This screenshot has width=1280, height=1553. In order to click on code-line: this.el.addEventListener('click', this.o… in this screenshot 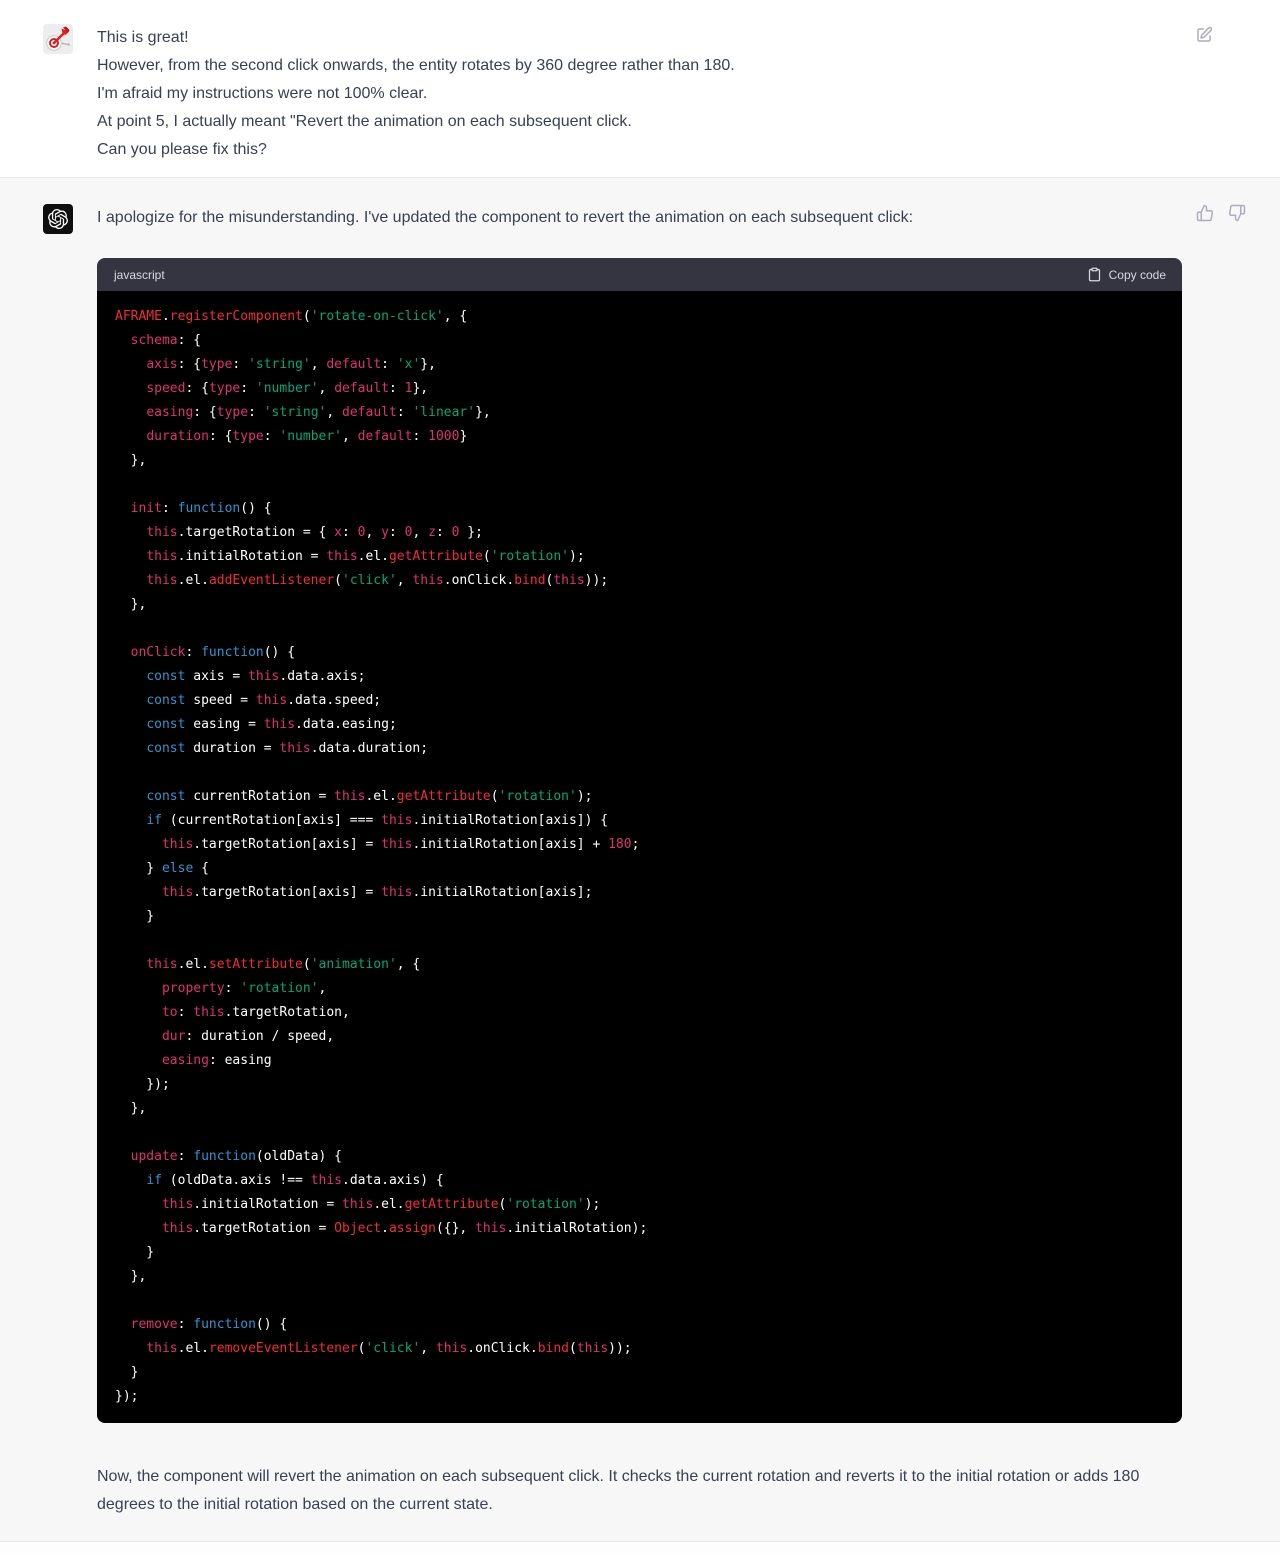, I will do `click(377, 580)`.